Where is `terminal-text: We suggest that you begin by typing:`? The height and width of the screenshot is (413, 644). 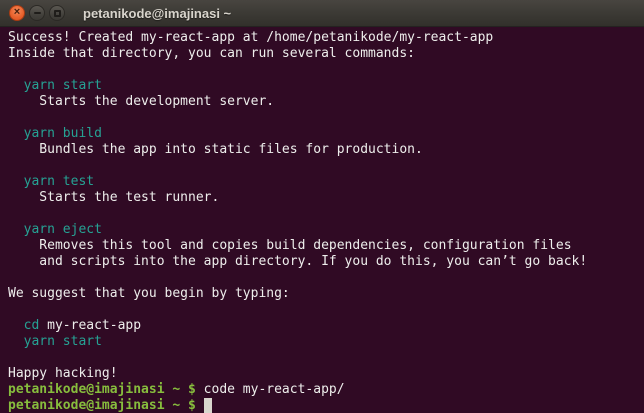
terminal-text: We suggest that you begin by typing: is located at coordinates (149, 293).